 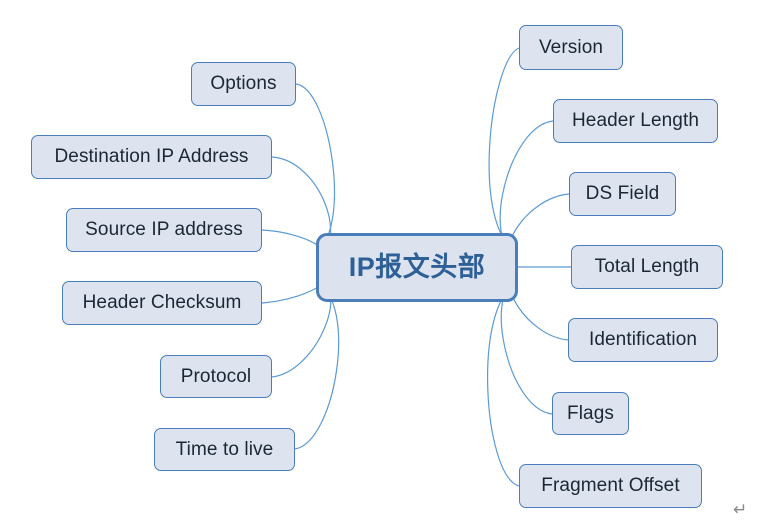 I want to click on center-node-label: IP报文头部, so click(x=417, y=266).